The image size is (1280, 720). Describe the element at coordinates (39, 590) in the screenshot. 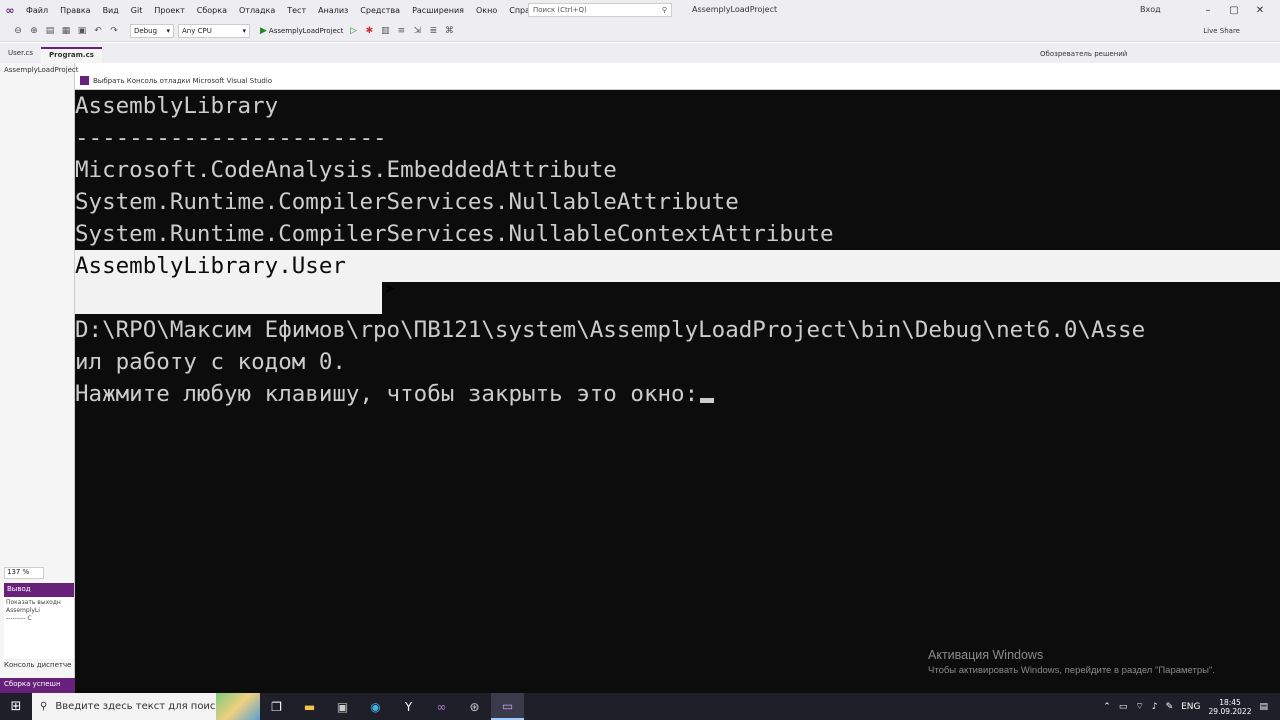

I see `output-panel-title: Вывод` at that location.